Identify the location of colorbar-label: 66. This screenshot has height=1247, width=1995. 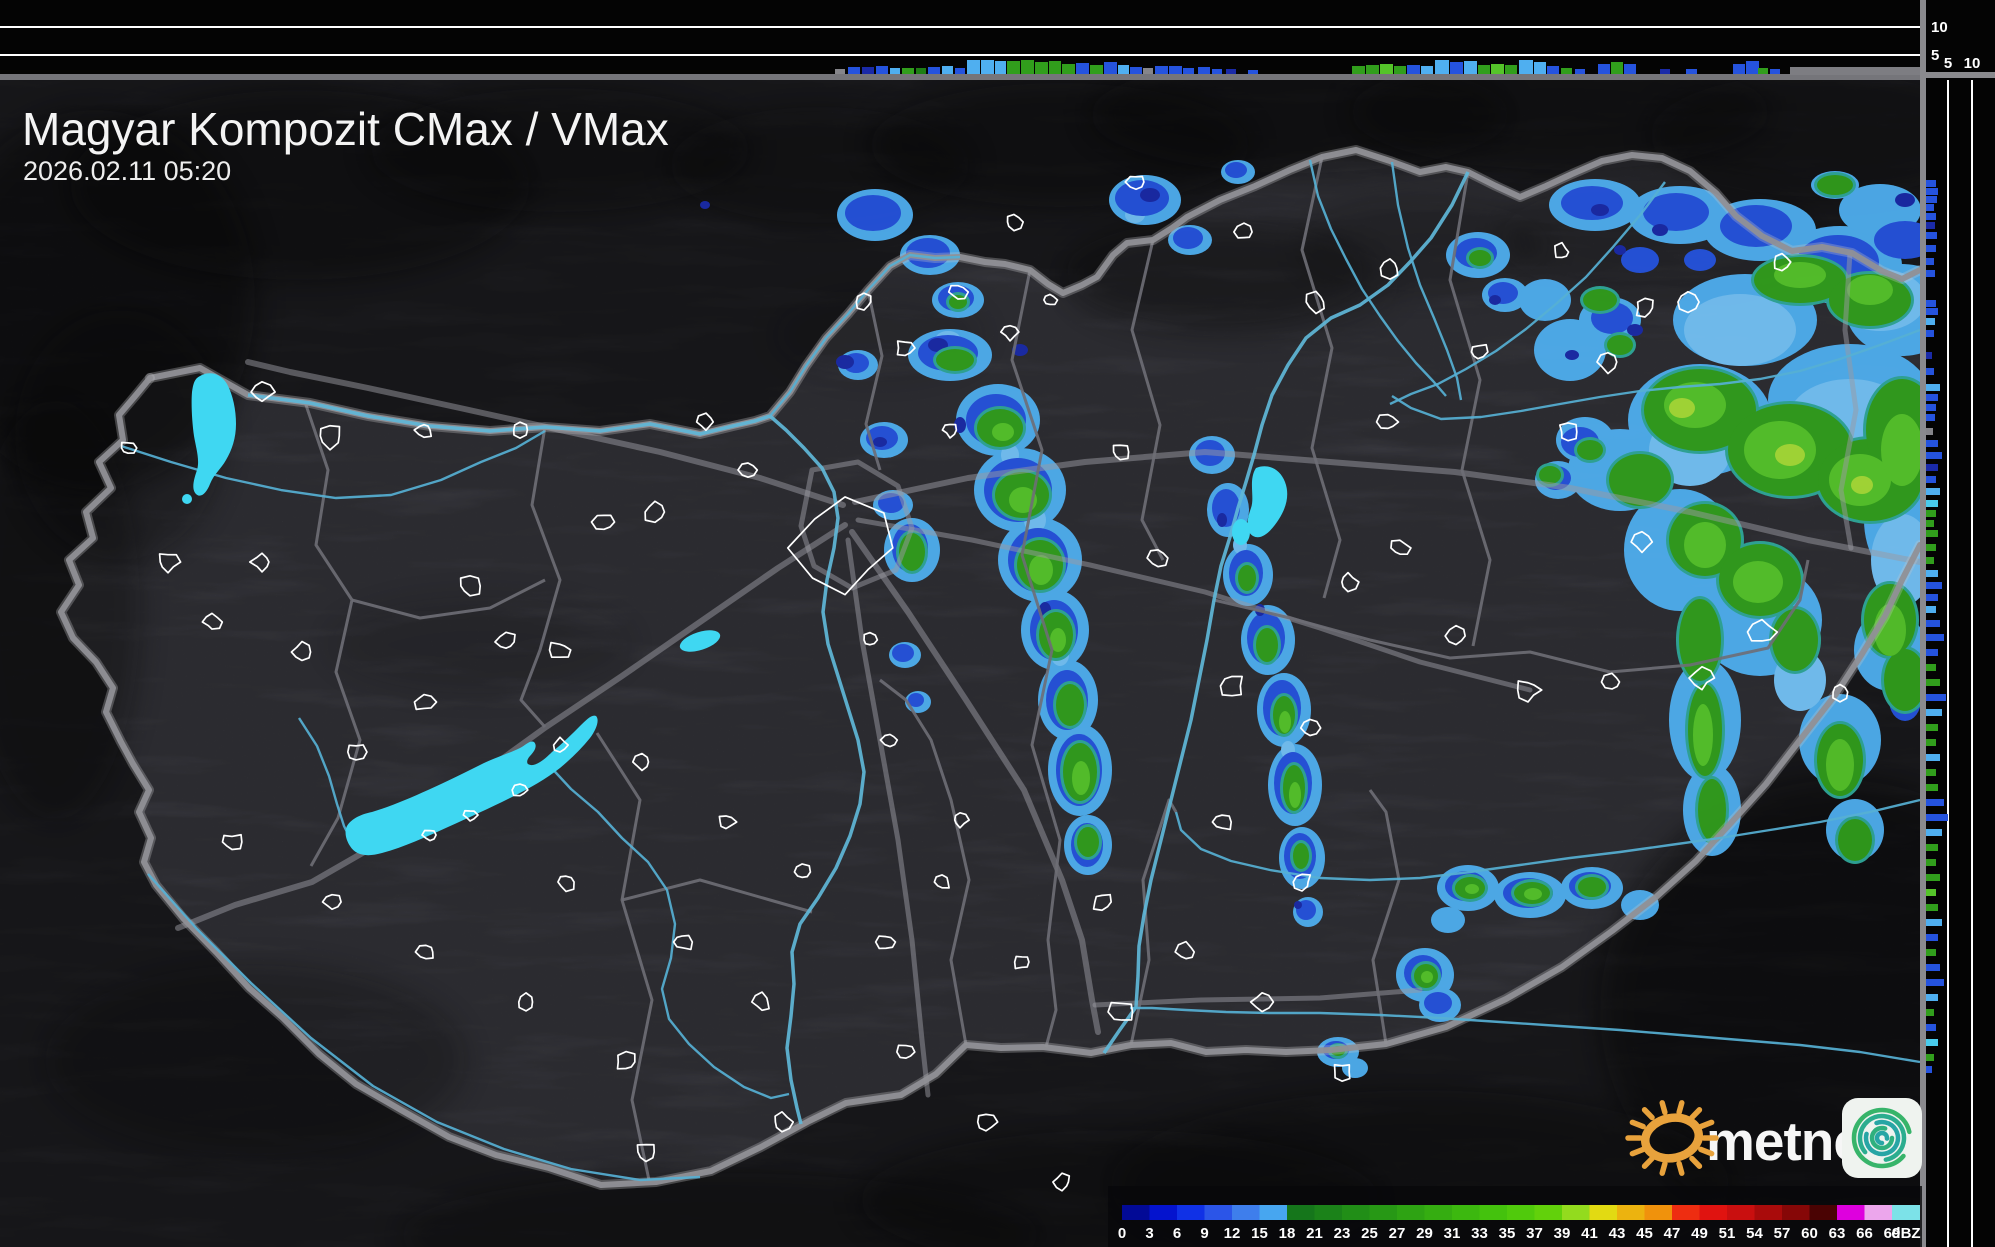
(1864, 1233).